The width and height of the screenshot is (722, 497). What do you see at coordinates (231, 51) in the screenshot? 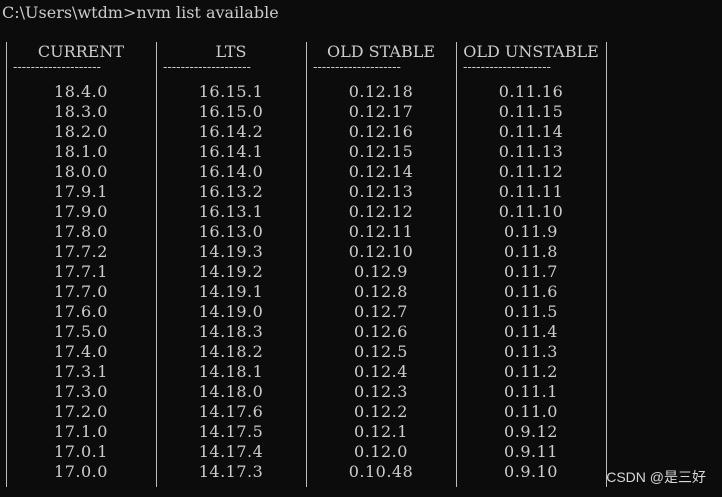
I see `column-header-lts: LTS` at bounding box center [231, 51].